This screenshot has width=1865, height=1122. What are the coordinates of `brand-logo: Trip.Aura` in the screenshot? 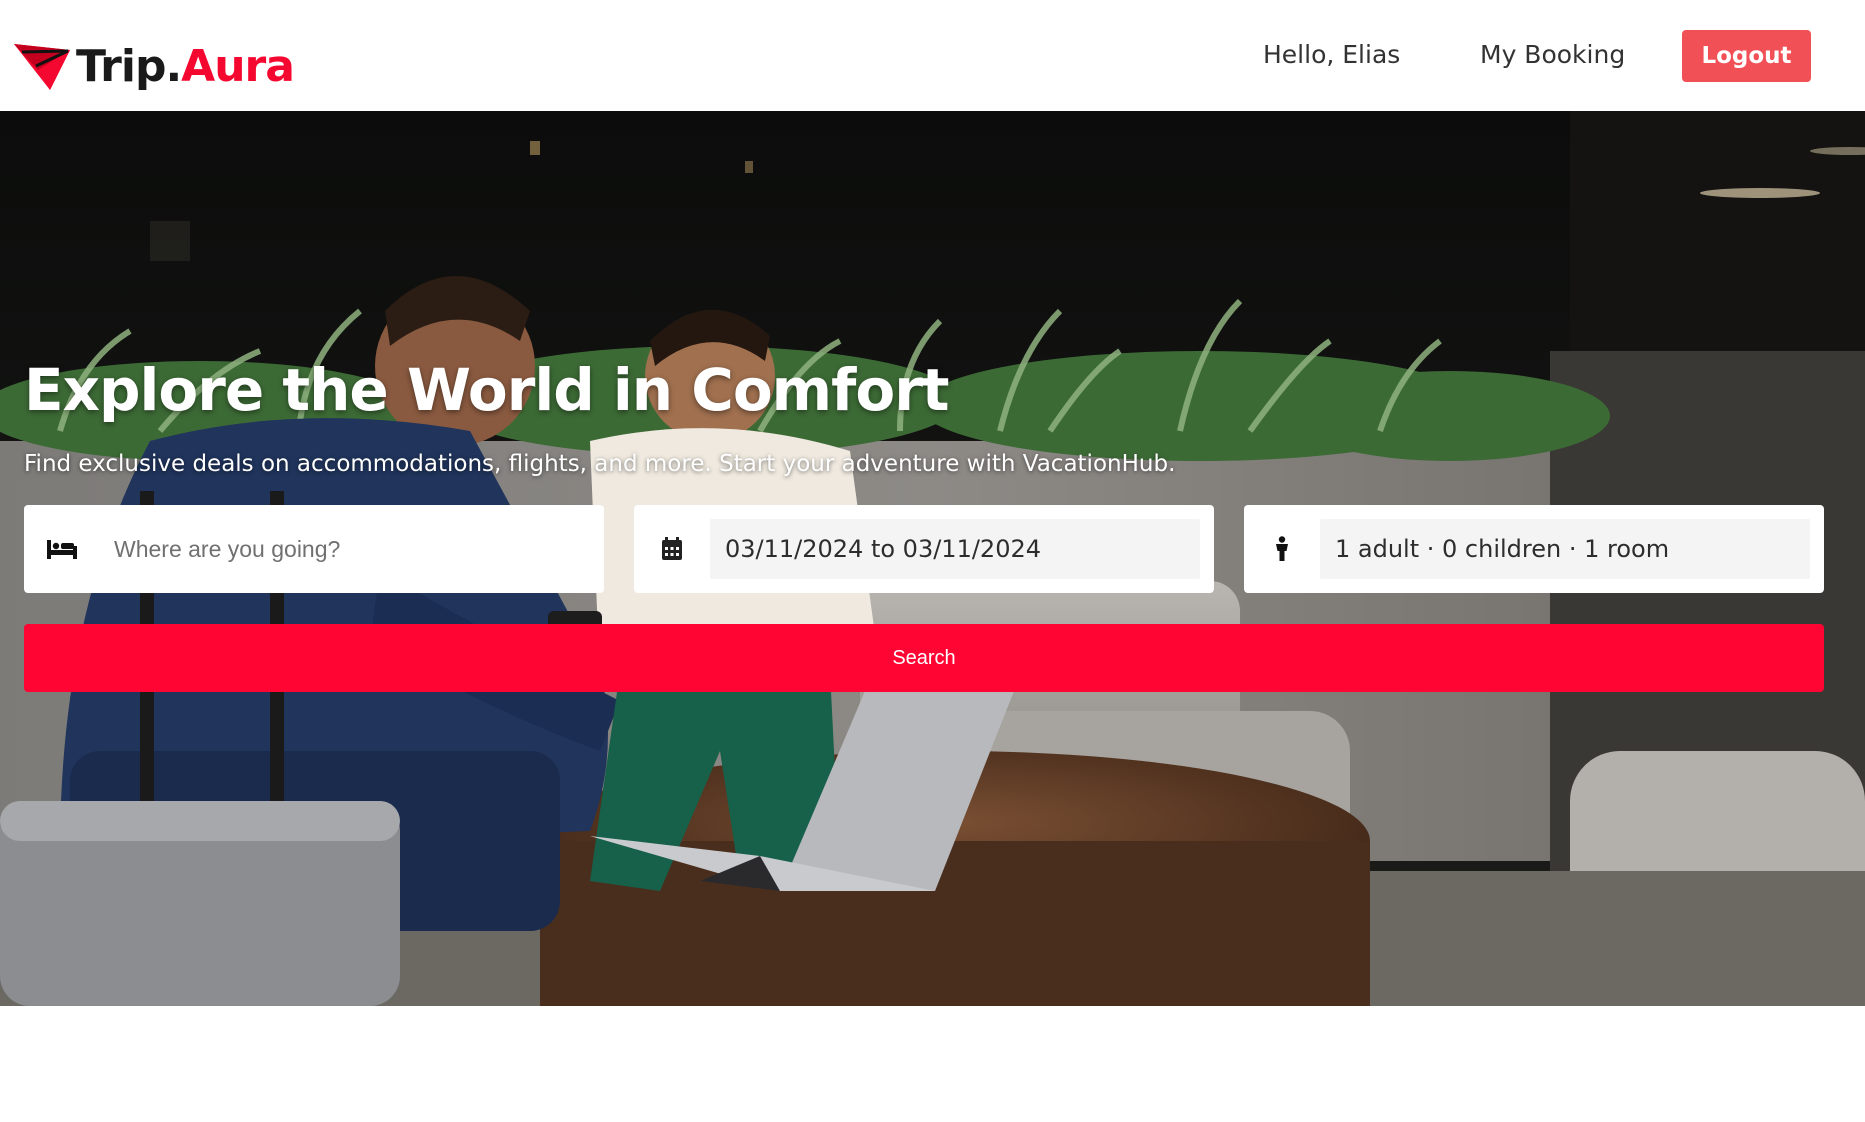 It's located at (154, 66).